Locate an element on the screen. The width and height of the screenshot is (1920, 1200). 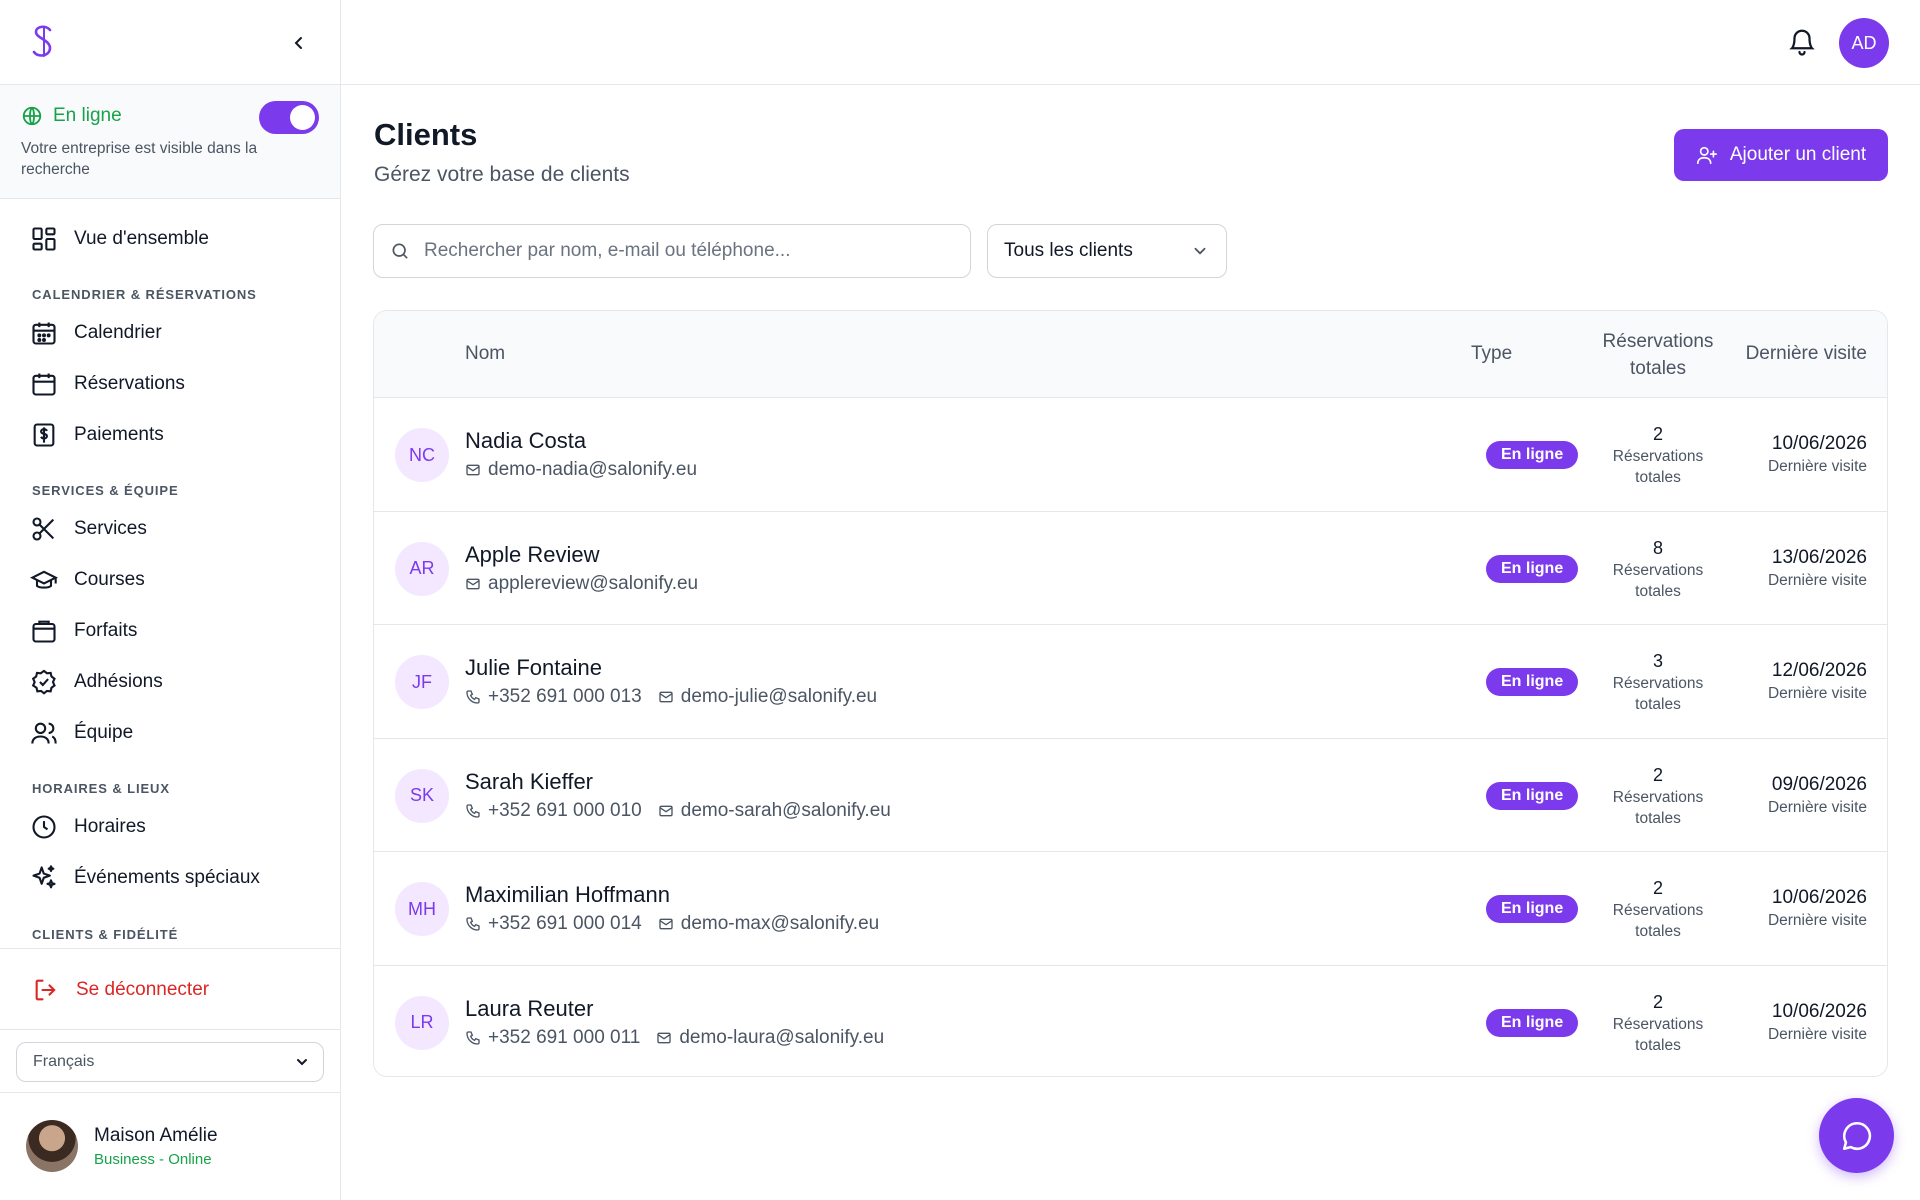
last-visit-cell: 13/06/2026 Dernière visite is located at coordinates (1817, 568).